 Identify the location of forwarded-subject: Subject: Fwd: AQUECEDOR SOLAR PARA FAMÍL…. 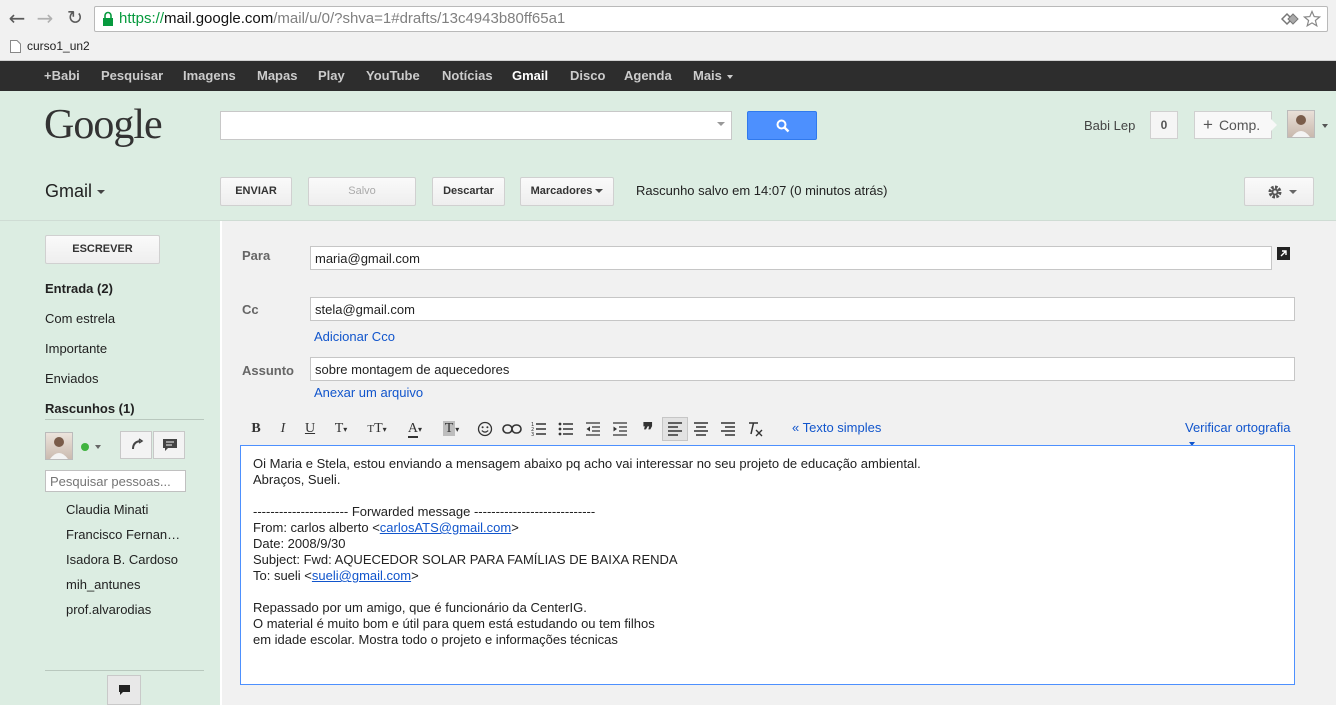
(465, 559).